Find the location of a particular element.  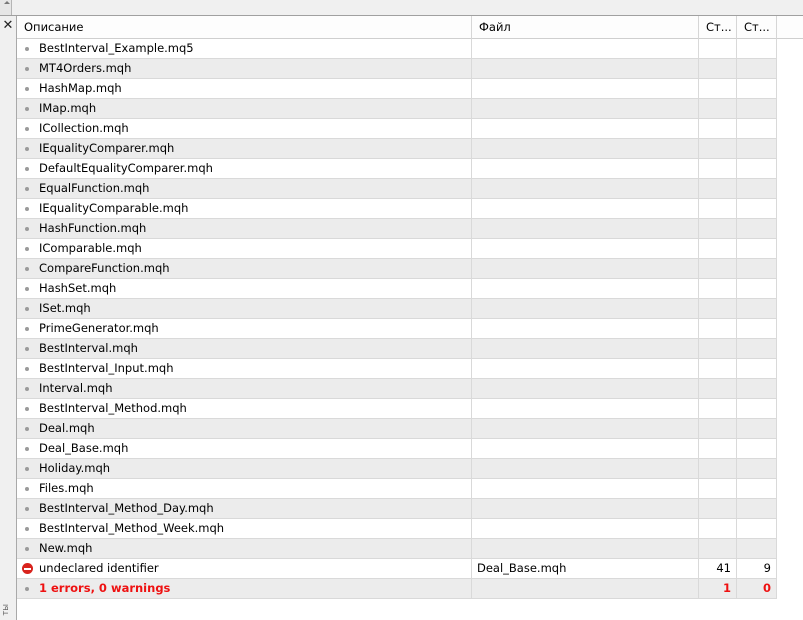

cell-description: Files.mqh is located at coordinates (244, 488).